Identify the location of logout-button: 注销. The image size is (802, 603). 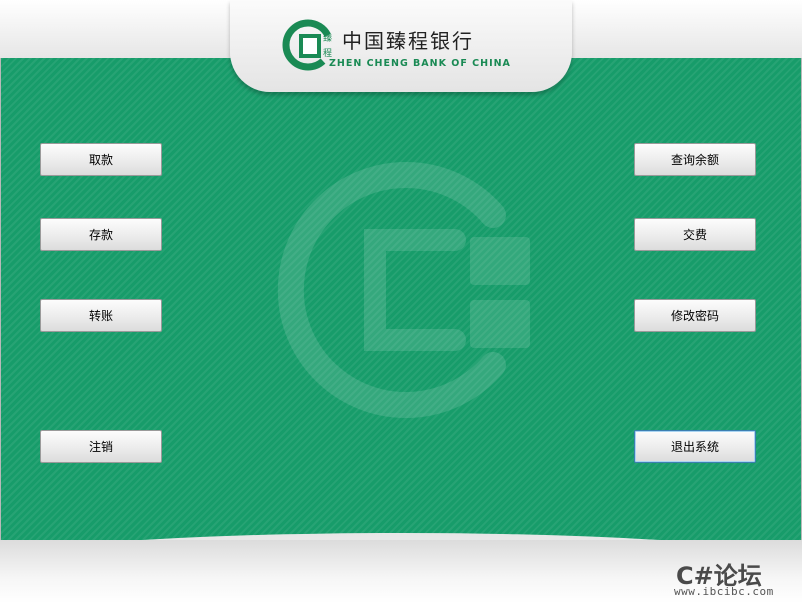
(101, 446).